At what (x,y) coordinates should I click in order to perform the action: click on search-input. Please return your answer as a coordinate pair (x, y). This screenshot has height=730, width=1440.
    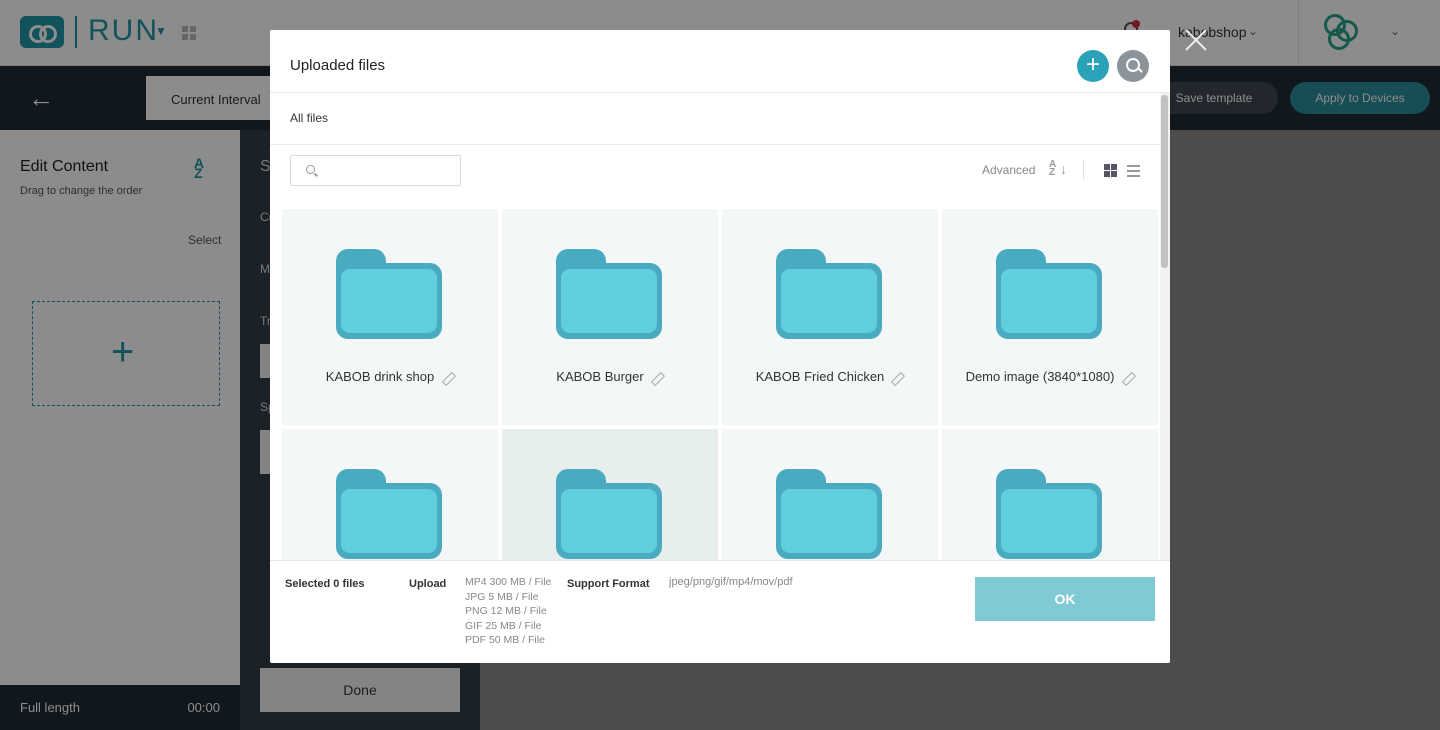
    Looking at the image, I should click on (375, 170).